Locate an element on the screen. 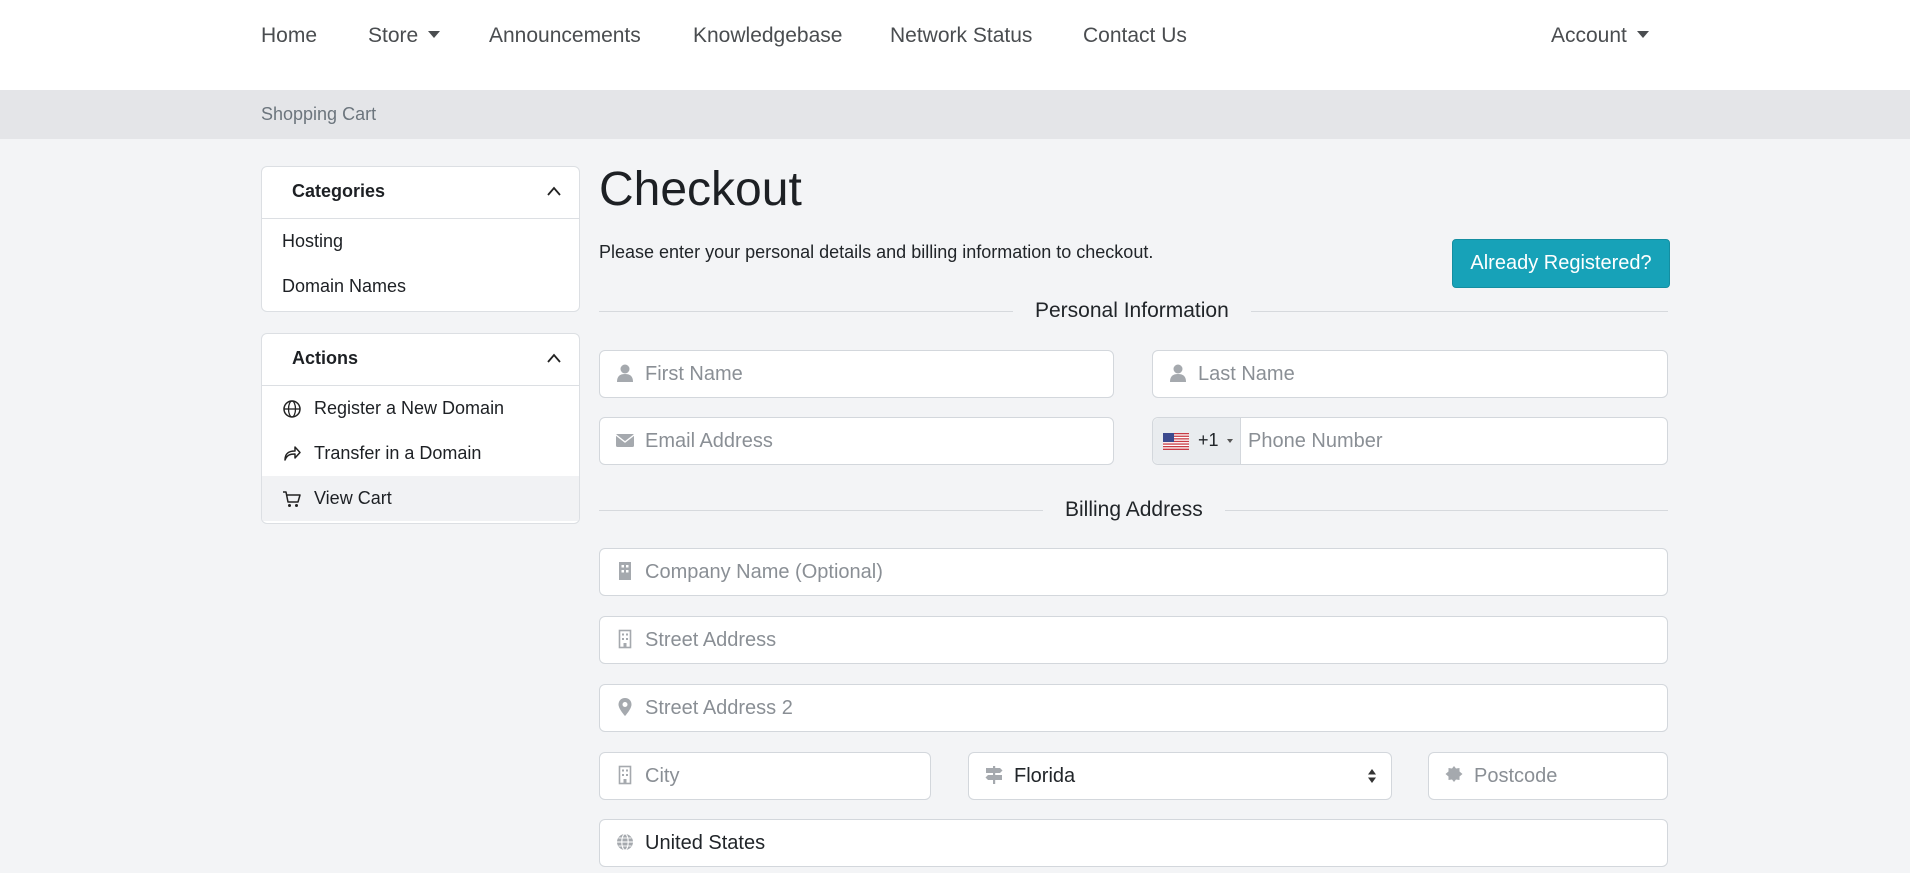 The width and height of the screenshot is (1910, 873). billing-address-heading: Billing Address is located at coordinates (1134, 510).